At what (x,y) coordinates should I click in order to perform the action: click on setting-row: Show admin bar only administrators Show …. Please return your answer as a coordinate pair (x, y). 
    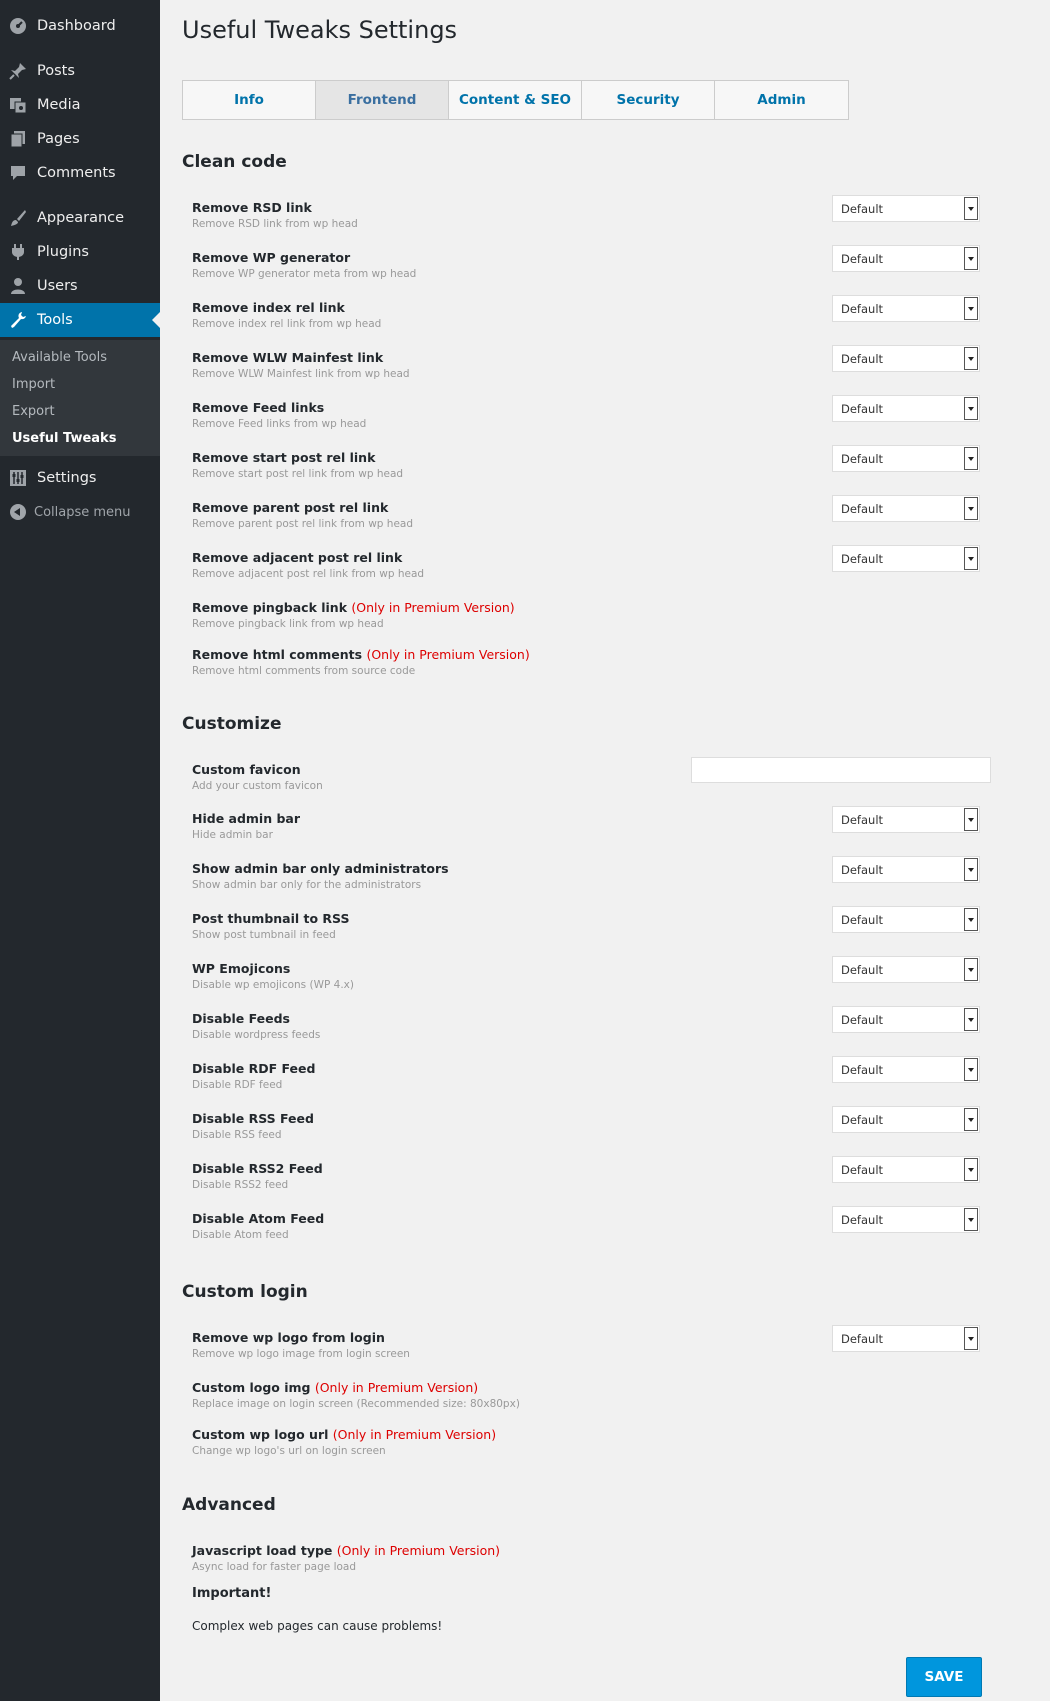
    Looking at the image, I should click on (592, 878).